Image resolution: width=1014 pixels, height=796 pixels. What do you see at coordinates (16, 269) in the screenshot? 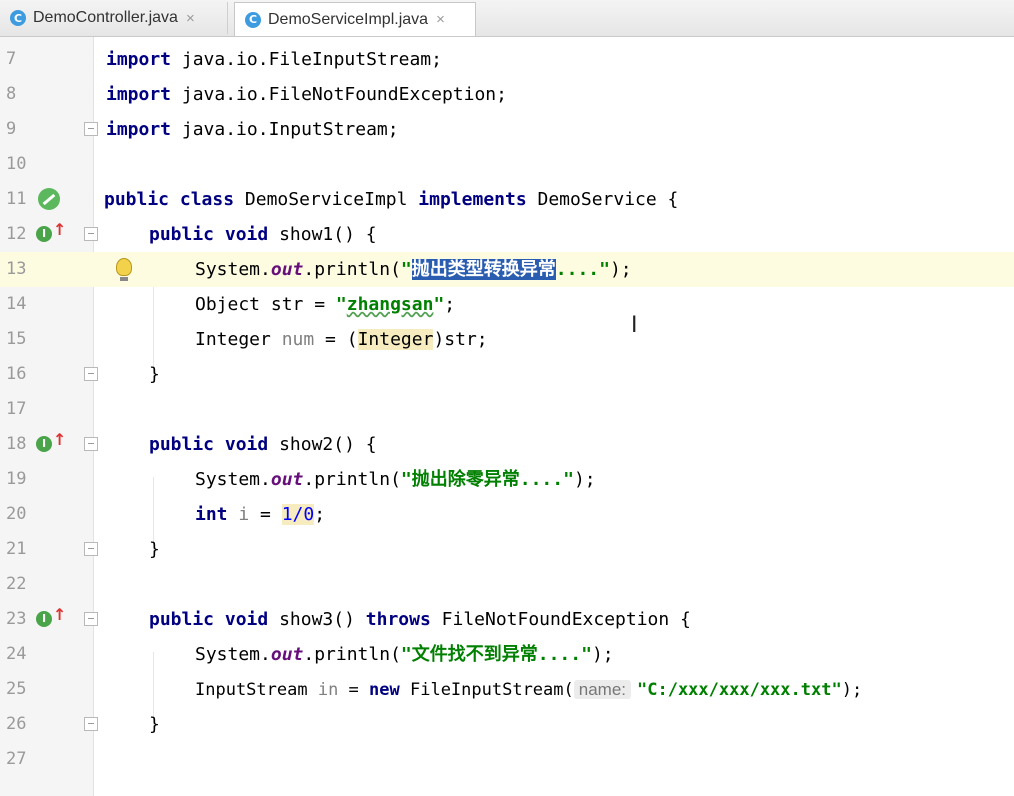
I see `line-number: 13` at bounding box center [16, 269].